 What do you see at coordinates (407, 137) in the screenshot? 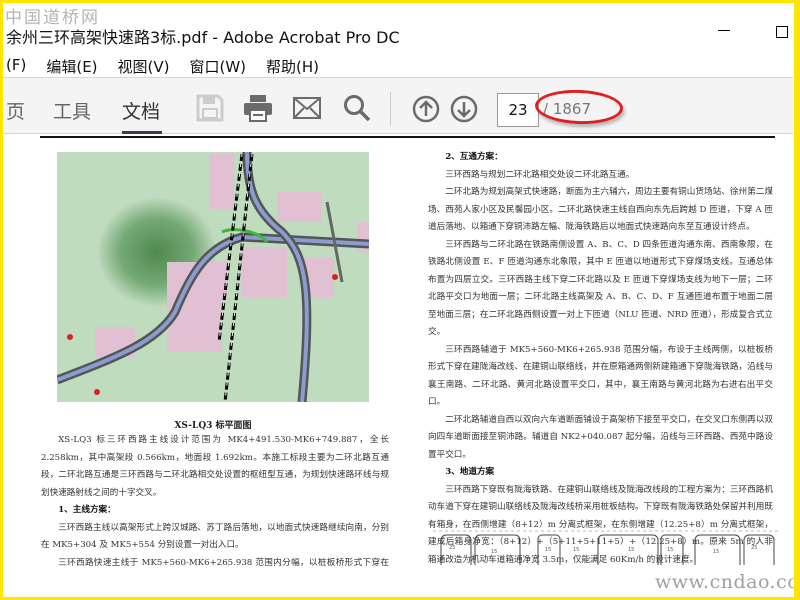
I see `page-top-rule` at bounding box center [407, 137].